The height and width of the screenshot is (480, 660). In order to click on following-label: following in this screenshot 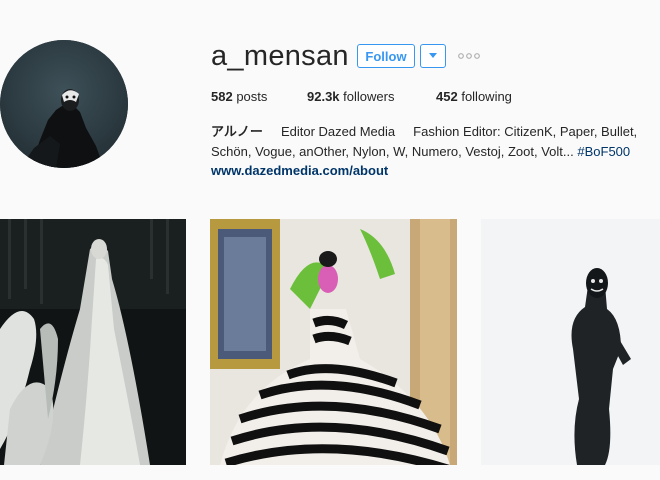, I will do `click(486, 96)`.